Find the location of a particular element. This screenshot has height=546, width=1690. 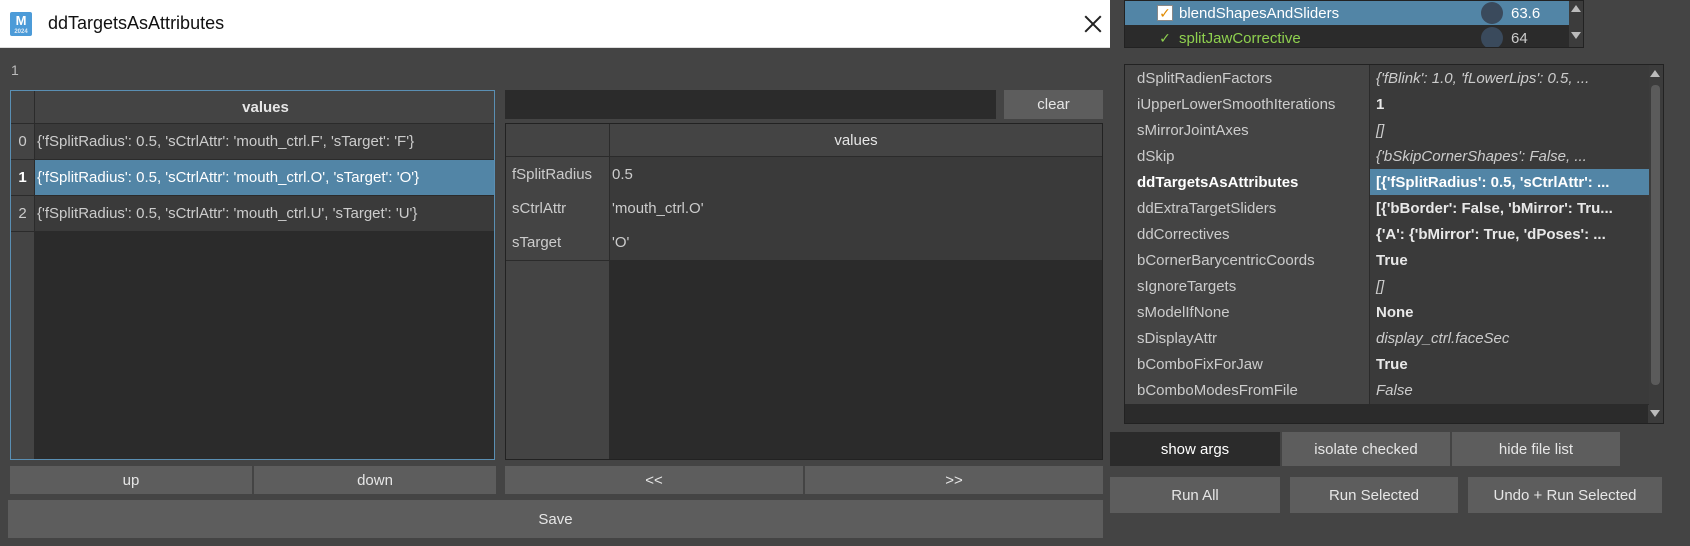

arg-name: sDisplayAttr is located at coordinates (1247, 338).